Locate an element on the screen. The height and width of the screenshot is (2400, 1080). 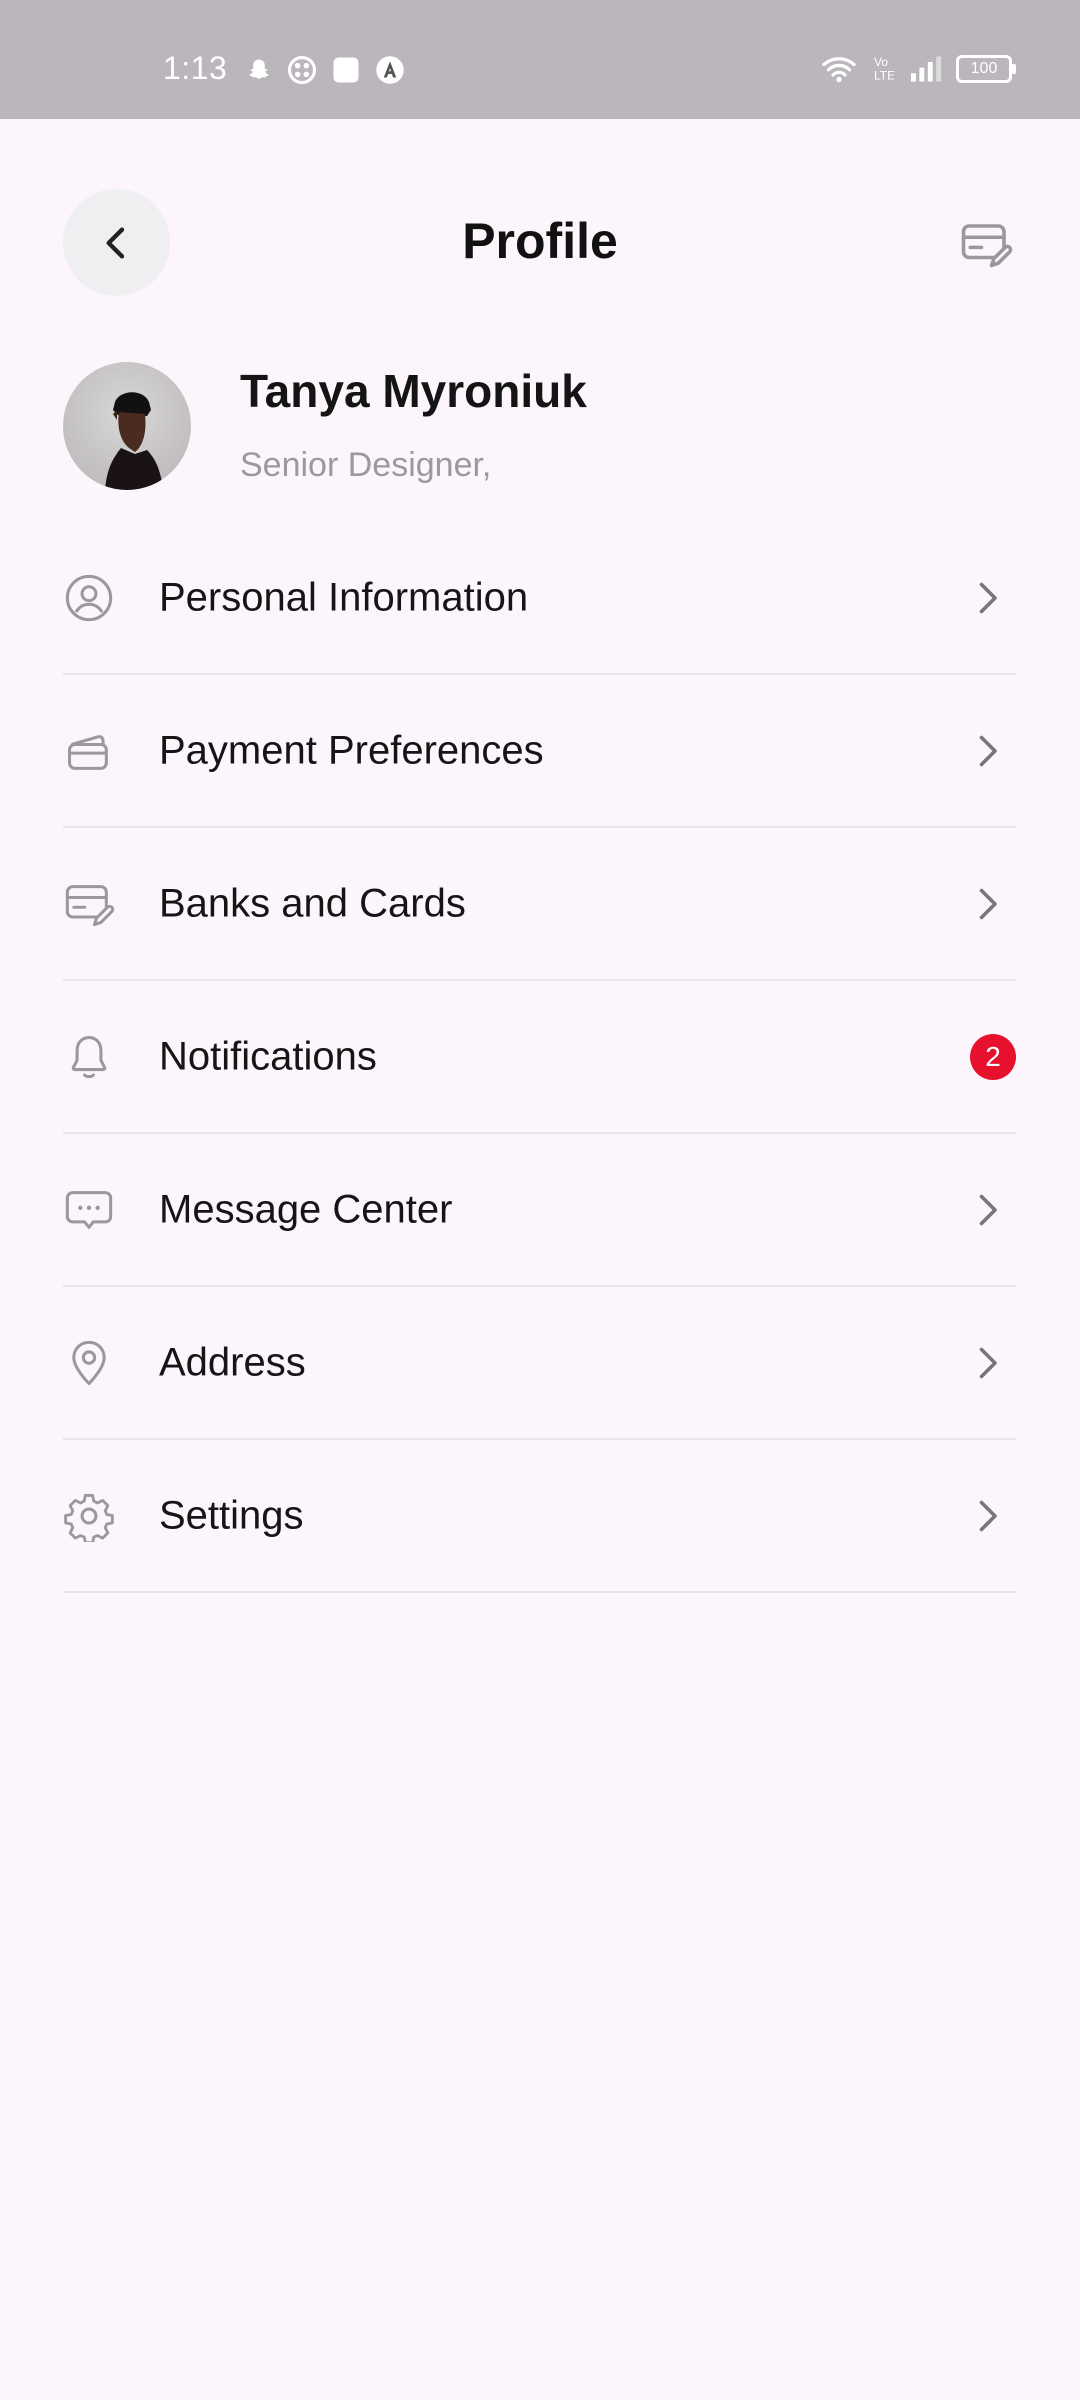
menu-item-address: Address is located at coordinates (539, 1363).